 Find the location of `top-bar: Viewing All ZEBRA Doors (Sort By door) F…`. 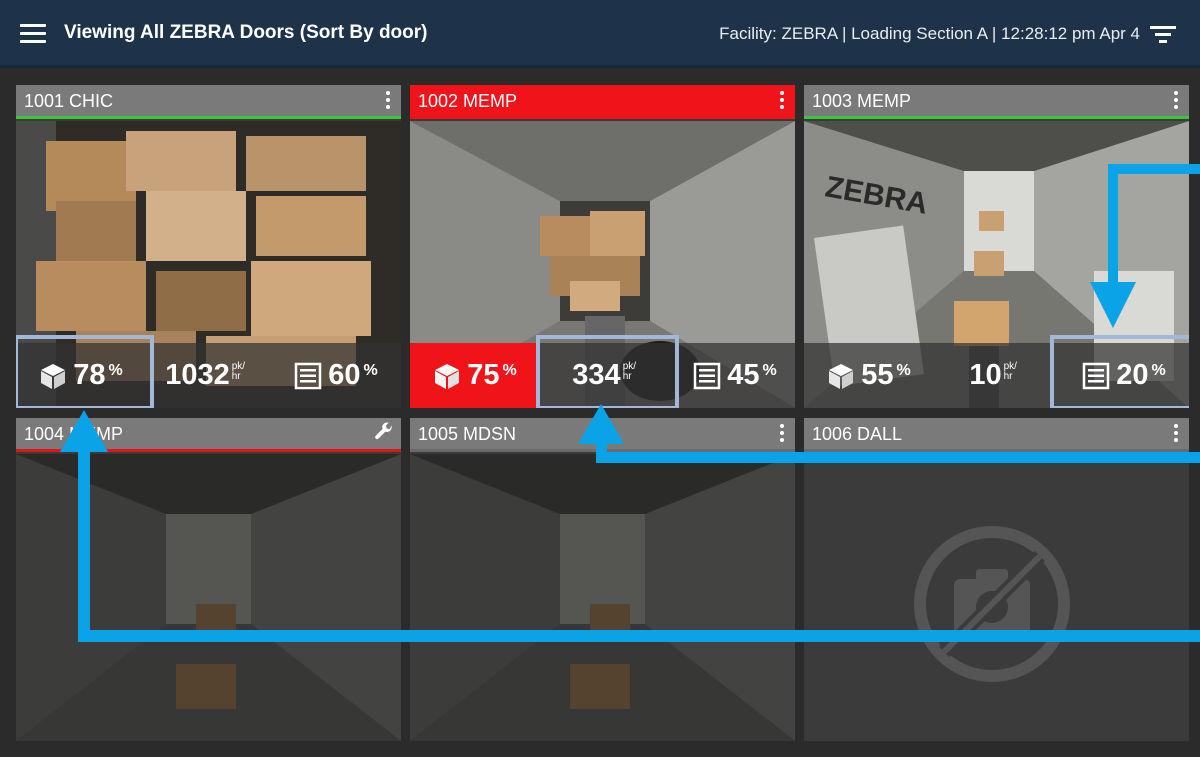

top-bar: Viewing All ZEBRA Doors (Sort By door) F… is located at coordinates (600, 34).